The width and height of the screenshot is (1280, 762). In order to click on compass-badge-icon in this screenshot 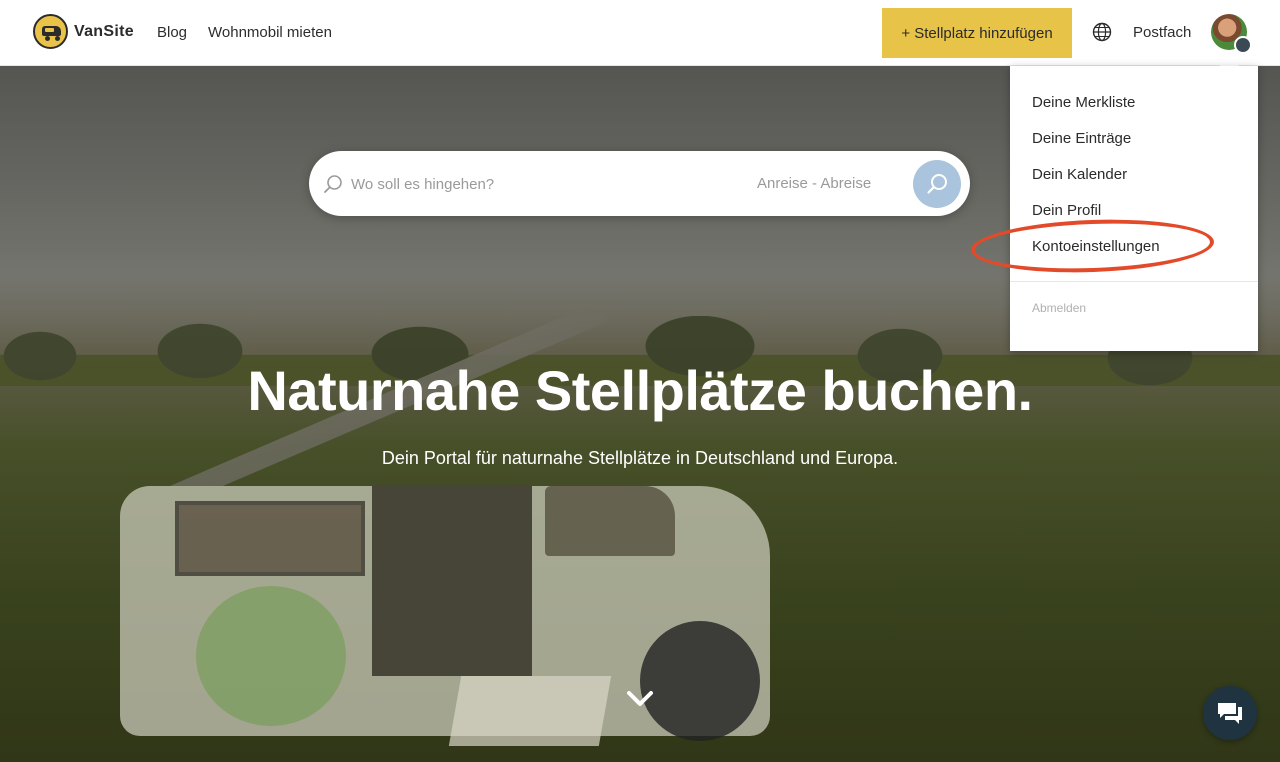, I will do `click(1243, 45)`.